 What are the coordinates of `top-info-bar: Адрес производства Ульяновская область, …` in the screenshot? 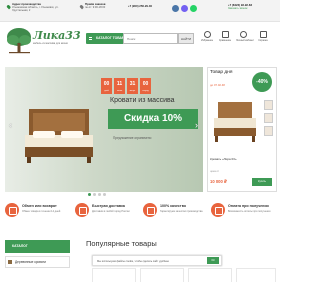 It's located at (140, 11).